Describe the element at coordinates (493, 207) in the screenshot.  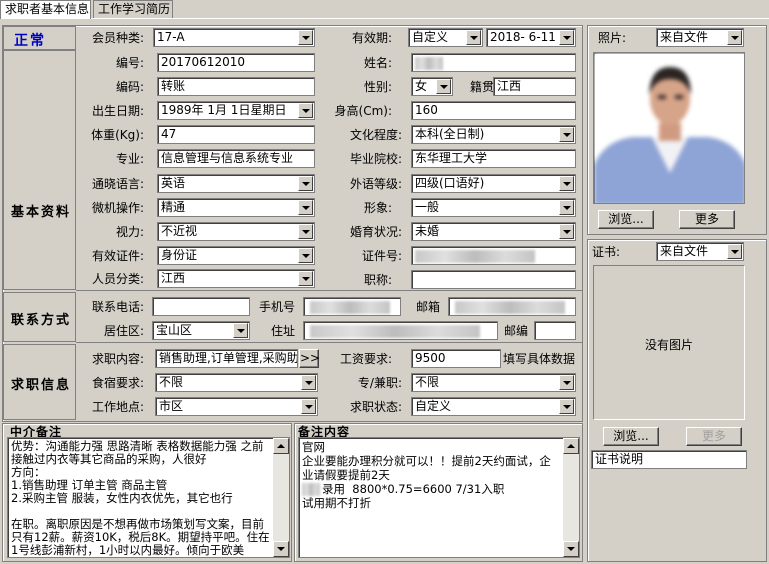
I see `appearance-select: 一般` at that location.